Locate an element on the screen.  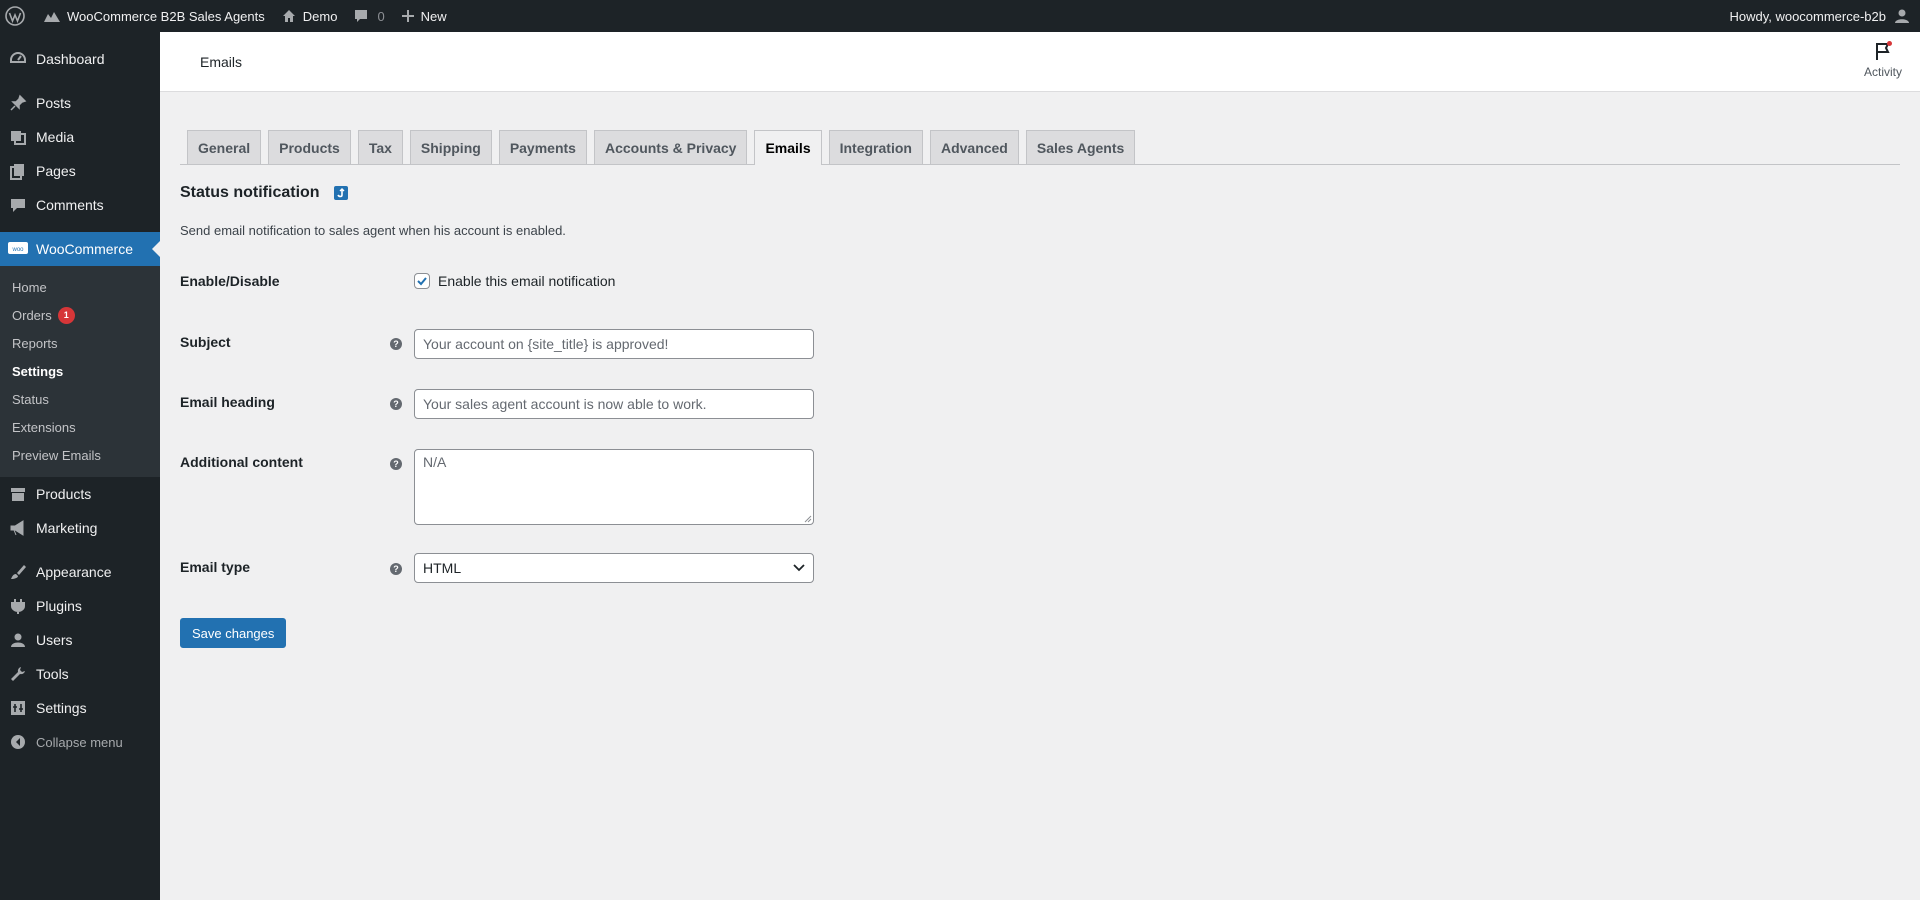
submenu-status: Status is located at coordinates (80, 399).